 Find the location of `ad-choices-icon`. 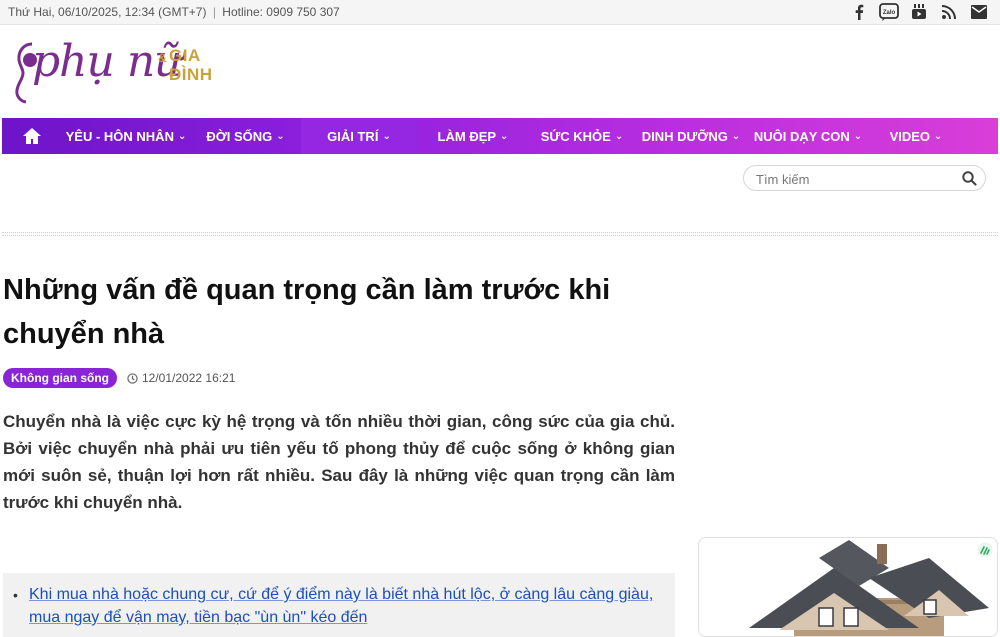

ad-choices-icon is located at coordinates (985, 552).